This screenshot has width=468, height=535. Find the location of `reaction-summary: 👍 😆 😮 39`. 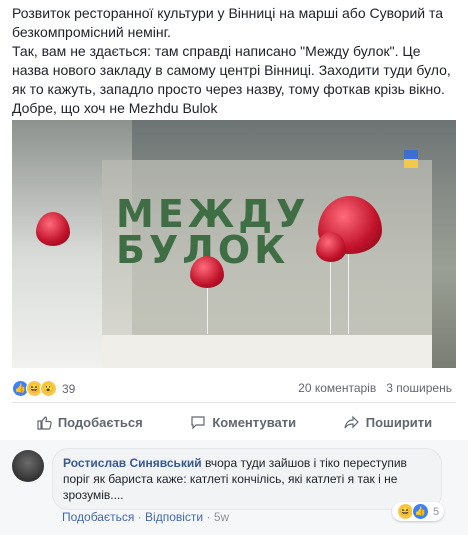

reaction-summary: 👍 😆 😮 39 is located at coordinates (43, 388).